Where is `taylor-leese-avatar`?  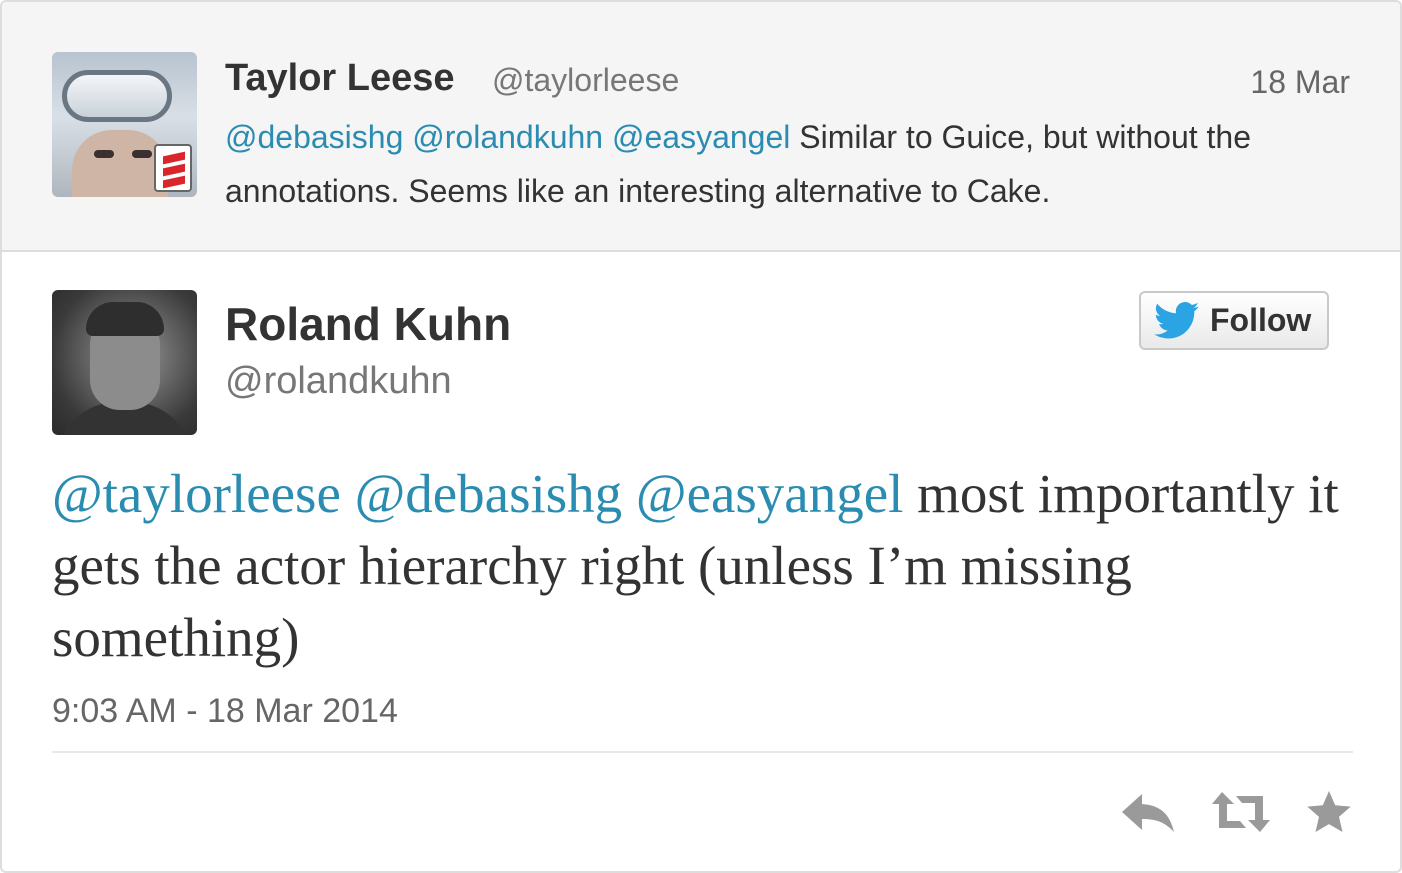
taylor-leese-avatar is located at coordinates (124, 124).